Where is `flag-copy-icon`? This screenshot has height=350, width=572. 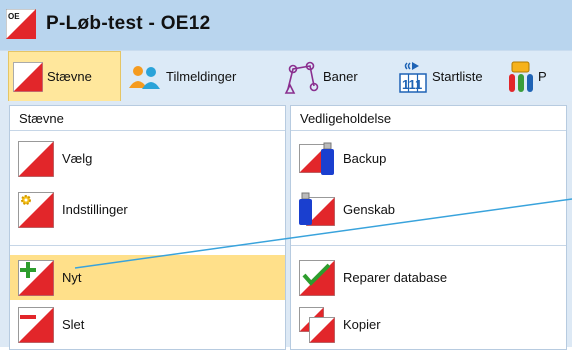
flag-copy-icon is located at coordinates (317, 325).